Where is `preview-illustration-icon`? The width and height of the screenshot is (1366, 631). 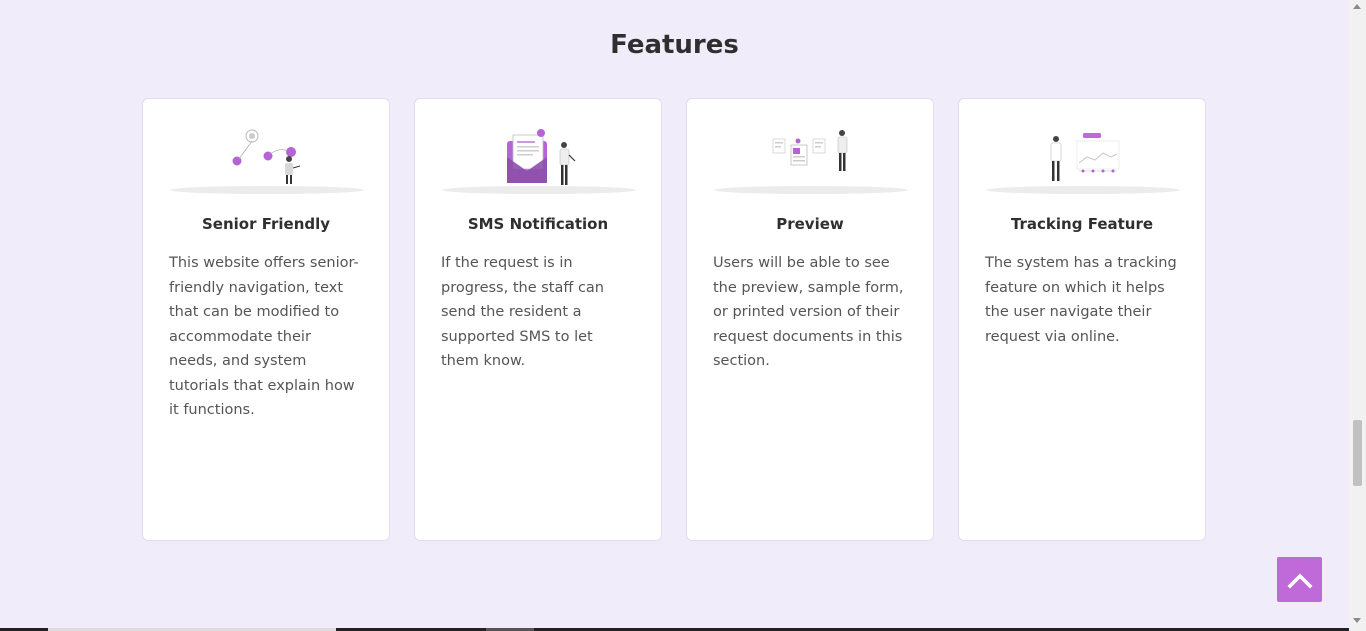 preview-illustration-icon is located at coordinates (810, 146).